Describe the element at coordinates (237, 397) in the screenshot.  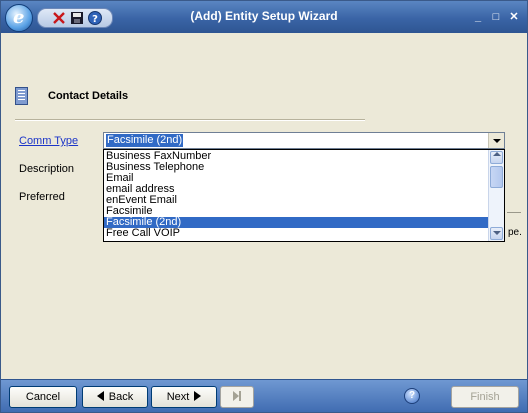
I see `last-page-button` at that location.